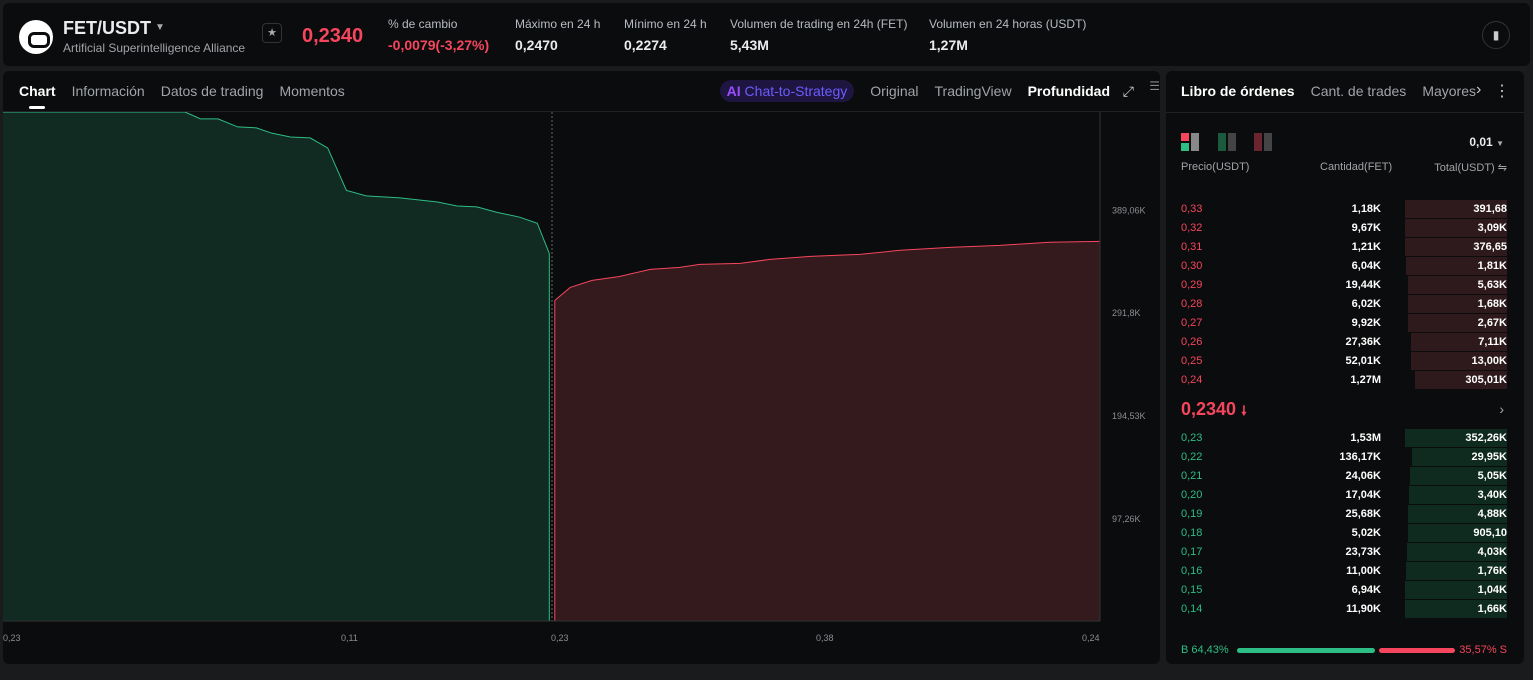 This screenshot has height=680, width=1533. What do you see at coordinates (1227, 142) in the screenshot?
I see `view-bids-icon` at bounding box center [1227, 142].